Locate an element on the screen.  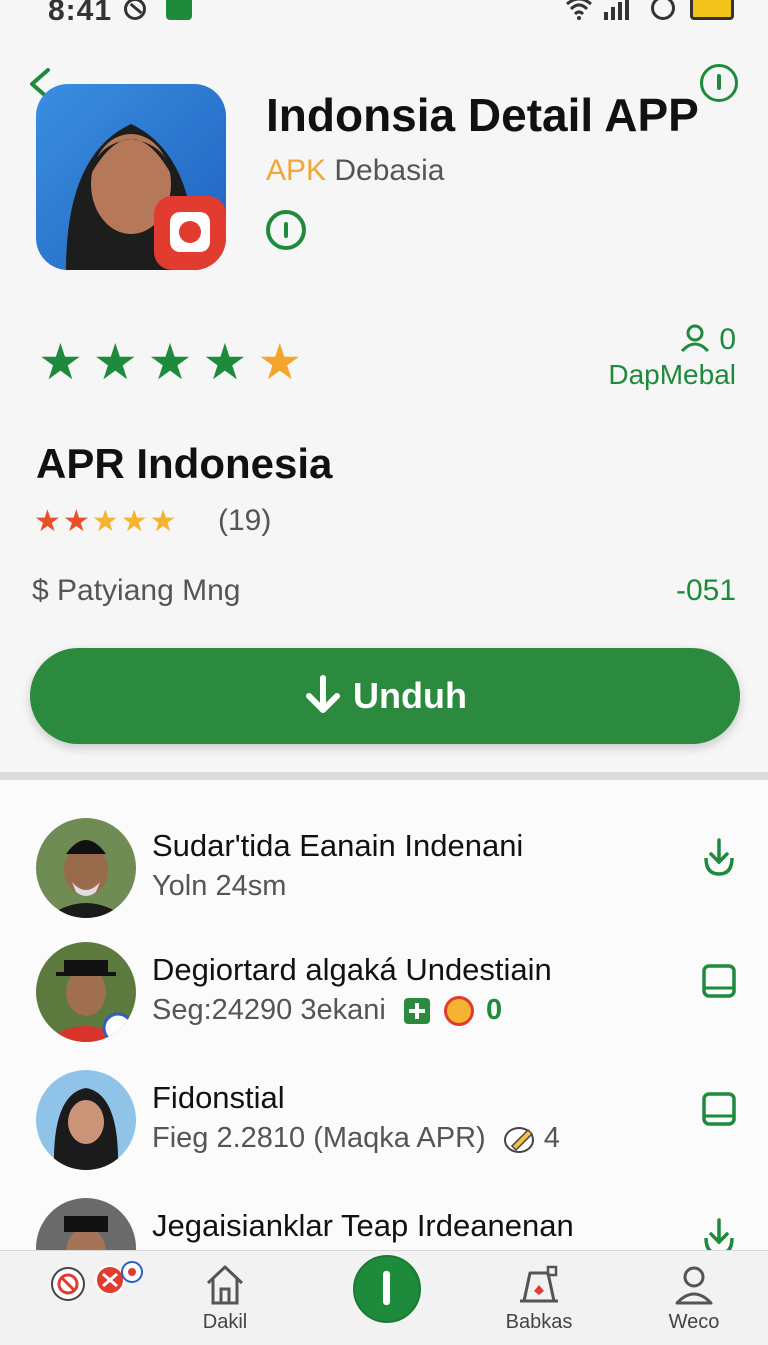
developer-info: 0 DapMebal is located at coordinates (672, 357).